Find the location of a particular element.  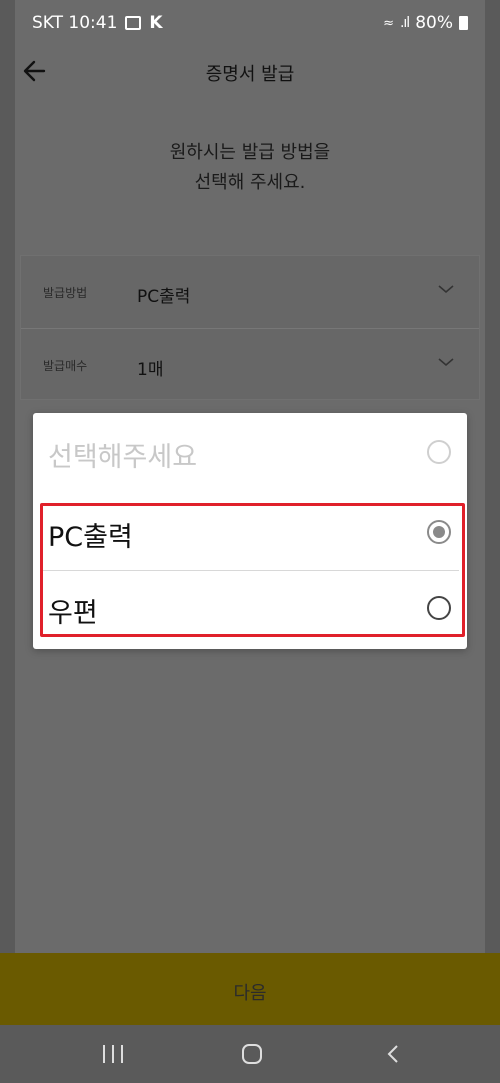

page-title: 증명서 발급 is located at coordinates (250, 74).